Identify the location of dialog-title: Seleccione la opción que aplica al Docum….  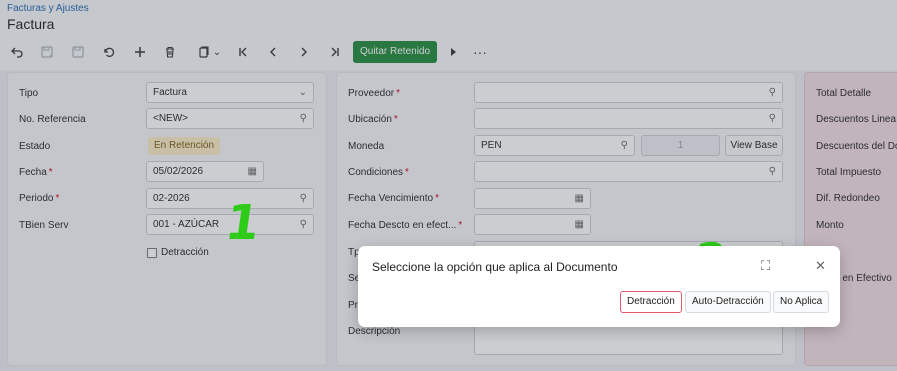
(495, 267).